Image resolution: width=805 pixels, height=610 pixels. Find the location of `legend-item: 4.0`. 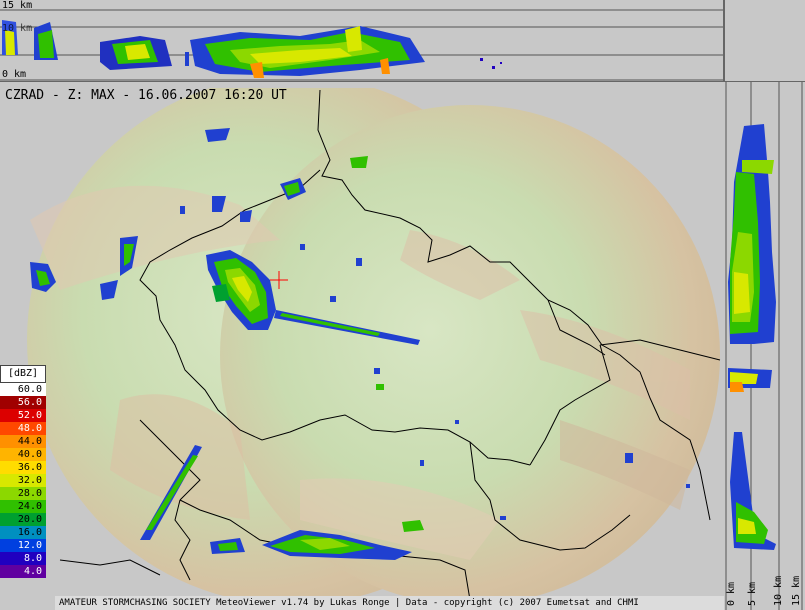

legend-item: 4.0 is located at coordinates (23, 571).